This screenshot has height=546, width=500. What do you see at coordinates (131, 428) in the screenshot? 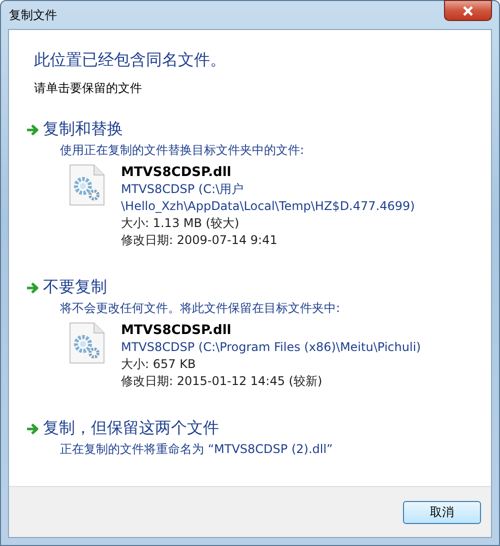
I see `option-link: 复制，但保留这两个文件` at bounding box center [131, 428].